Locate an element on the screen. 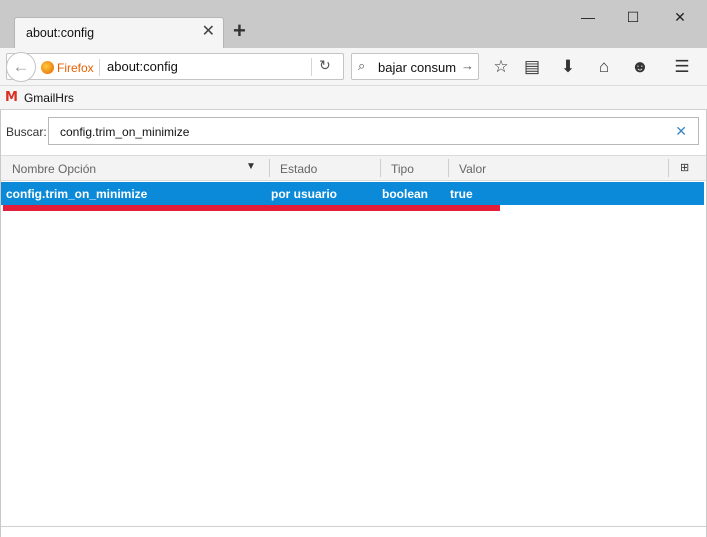 The height and width of the screenshot is (537, 707). column-header: Nombre Opción ▼ Estado Tipo Valor ⊞ is located at coordinates (353, 168).